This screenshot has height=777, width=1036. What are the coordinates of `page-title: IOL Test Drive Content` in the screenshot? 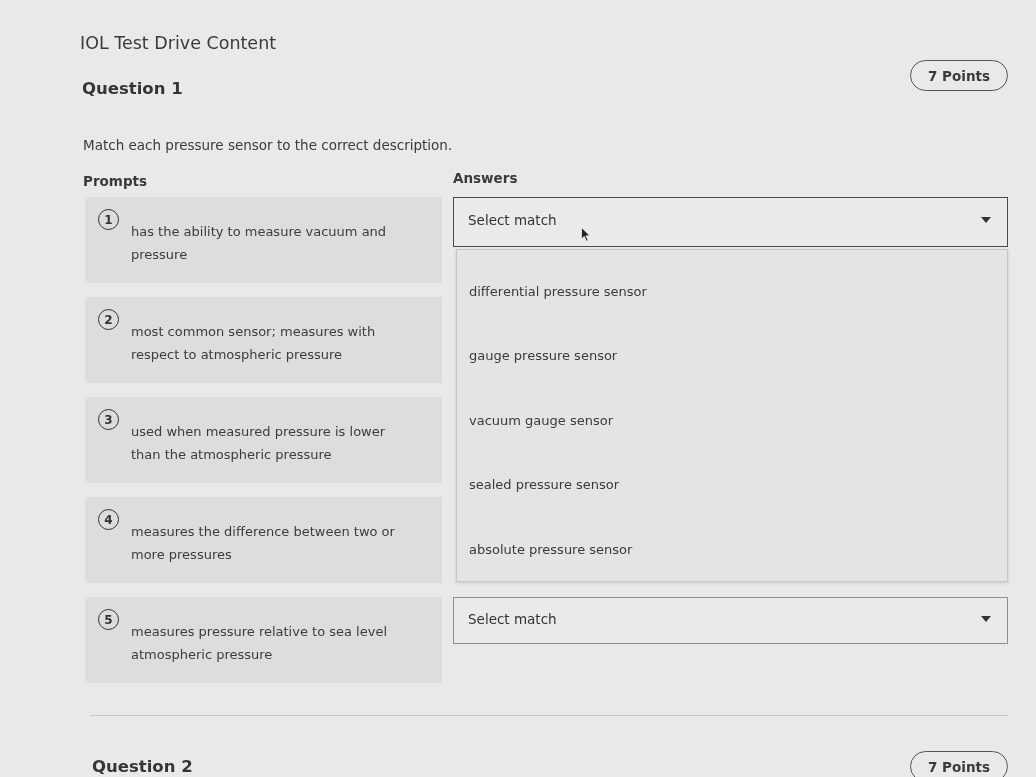 It's located at (178, 43).